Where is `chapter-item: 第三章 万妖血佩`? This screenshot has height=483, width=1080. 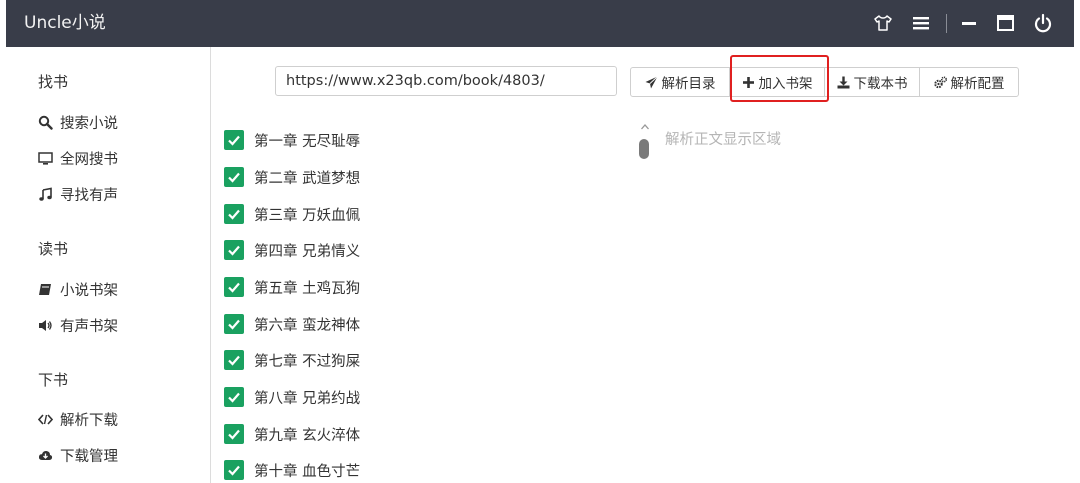
chapter-item: 第三章 万妖血佩 is located at coordinates (292, 214).